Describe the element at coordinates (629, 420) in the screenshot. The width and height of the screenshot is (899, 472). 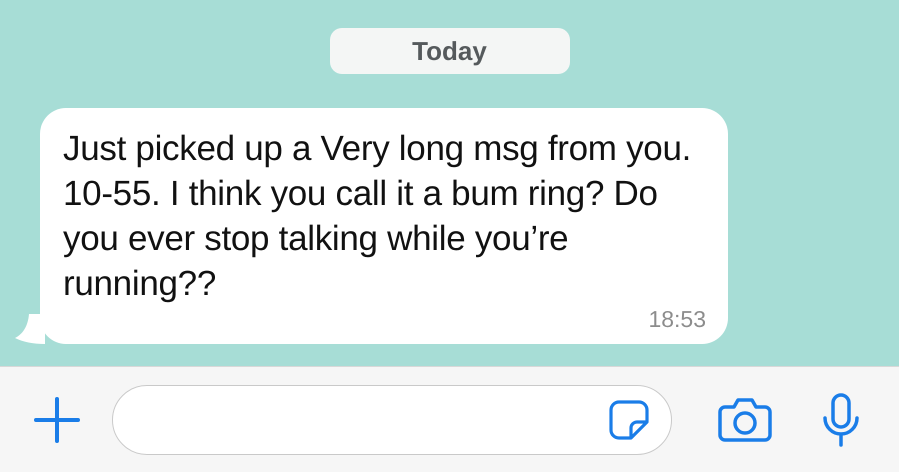
I see `sticker-icon` at that location.